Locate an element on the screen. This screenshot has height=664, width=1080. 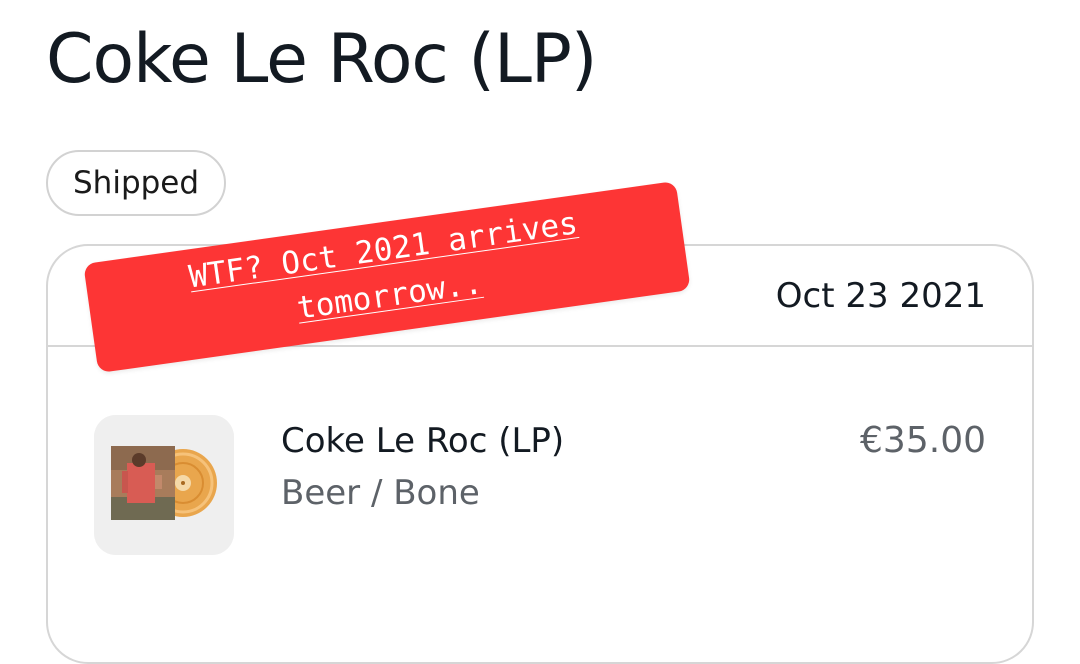
album-artwork is located at coordinates (164, 485).